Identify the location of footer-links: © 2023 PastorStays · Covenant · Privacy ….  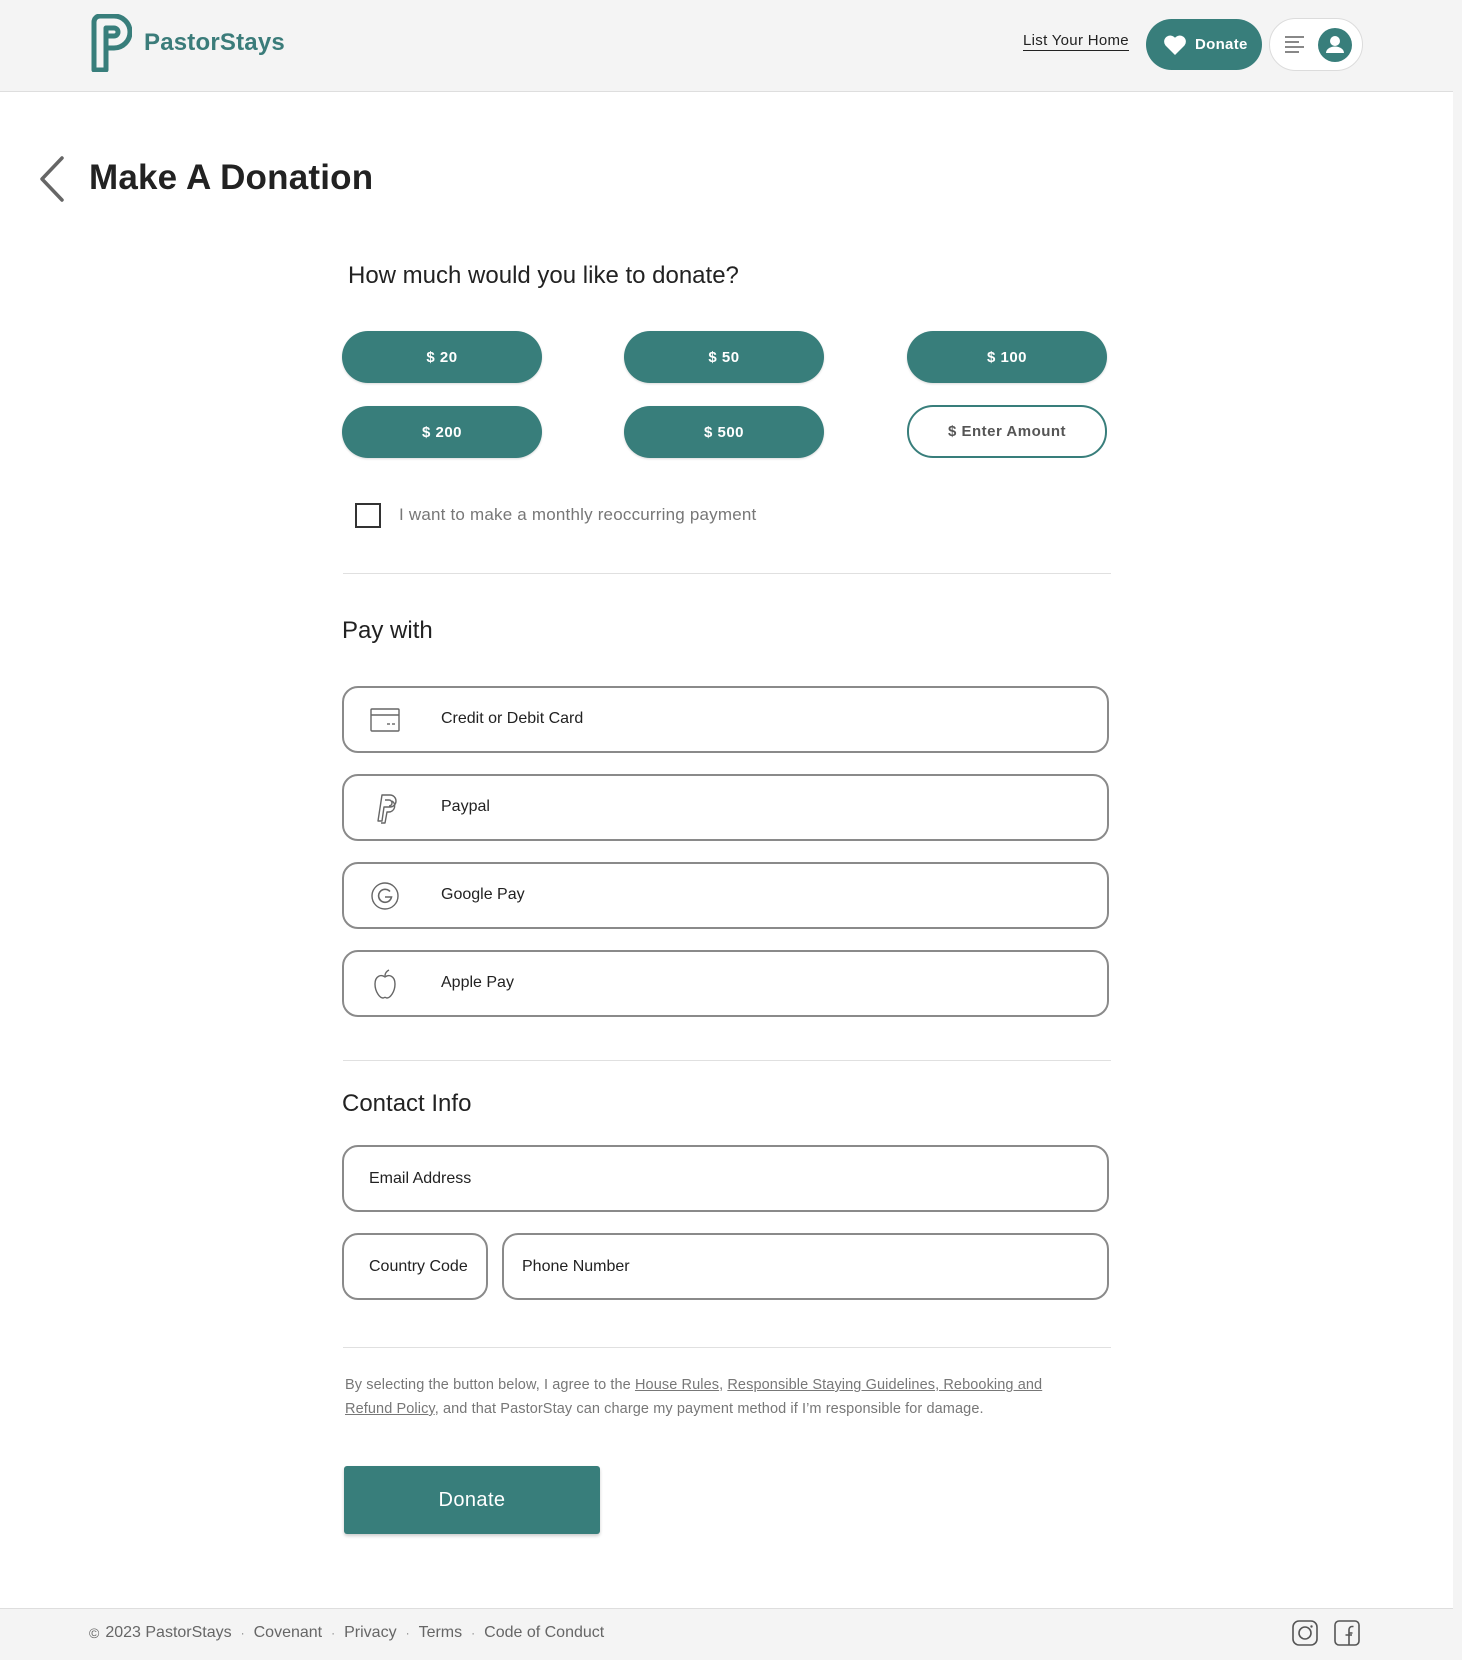
(346, 1633).